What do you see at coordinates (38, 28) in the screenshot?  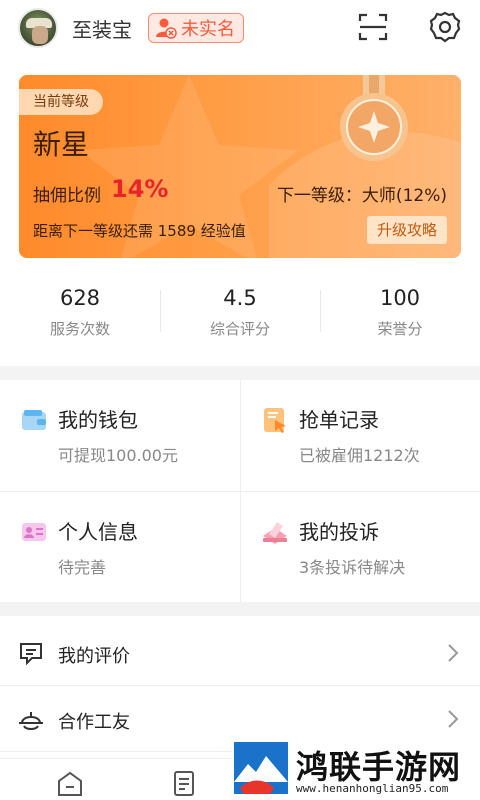 I see `avatar` at bounding box center [38, 28].